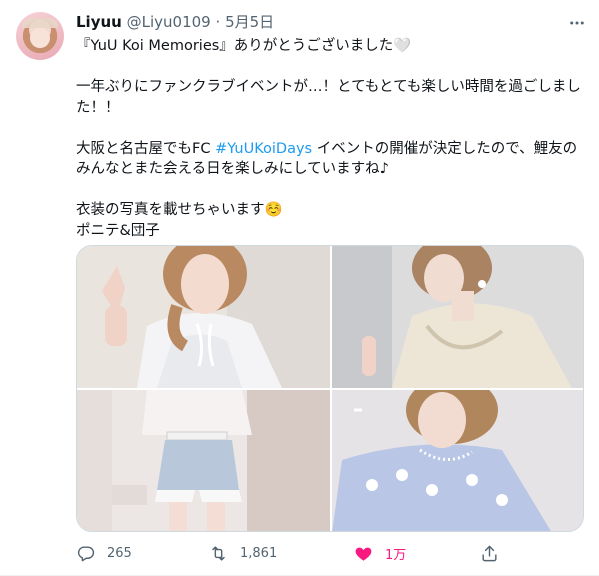 This screenshot has width=599, height=576. What do you see at coordinates (118, 230) in the screenshot?
I see `tweet-line-5: ポニテ&団子` at bounding box center [118, 230].